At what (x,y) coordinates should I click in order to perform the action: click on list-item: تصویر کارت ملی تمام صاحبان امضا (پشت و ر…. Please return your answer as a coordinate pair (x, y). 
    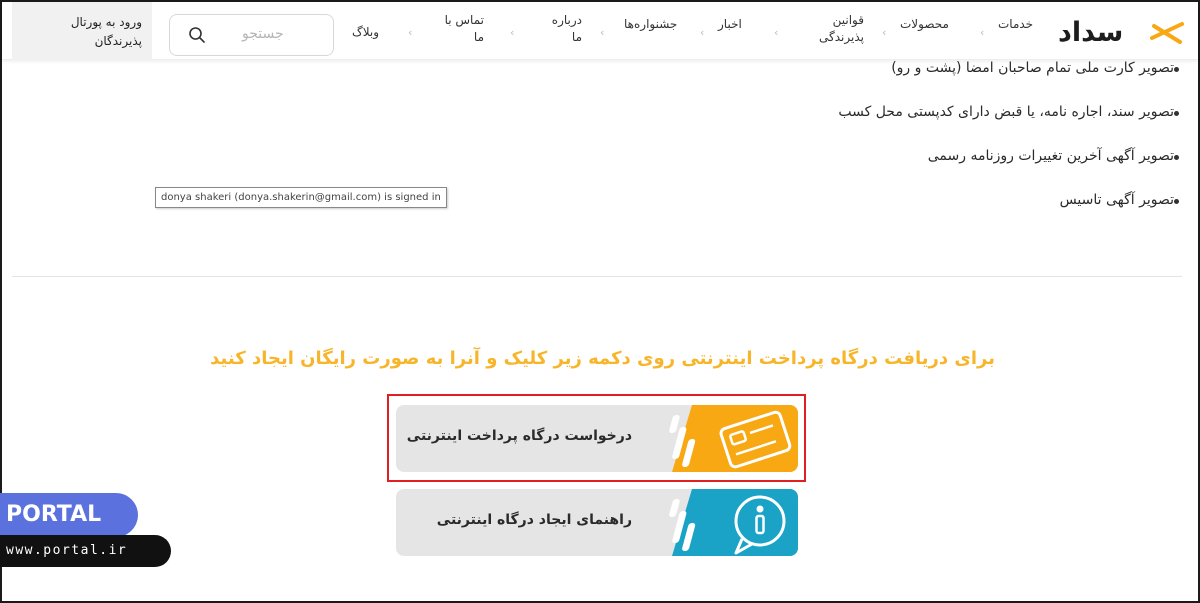
    Looking at the image, I should click on (1032, 68).